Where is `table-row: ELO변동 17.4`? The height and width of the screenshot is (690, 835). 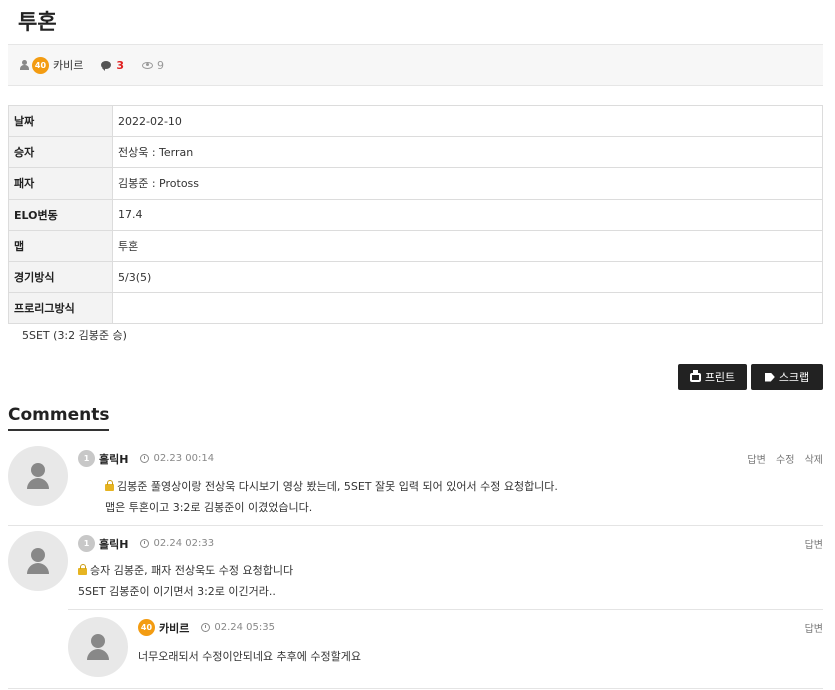 table-row: ELO변동 17.4 is located at coordinates (415, 214).